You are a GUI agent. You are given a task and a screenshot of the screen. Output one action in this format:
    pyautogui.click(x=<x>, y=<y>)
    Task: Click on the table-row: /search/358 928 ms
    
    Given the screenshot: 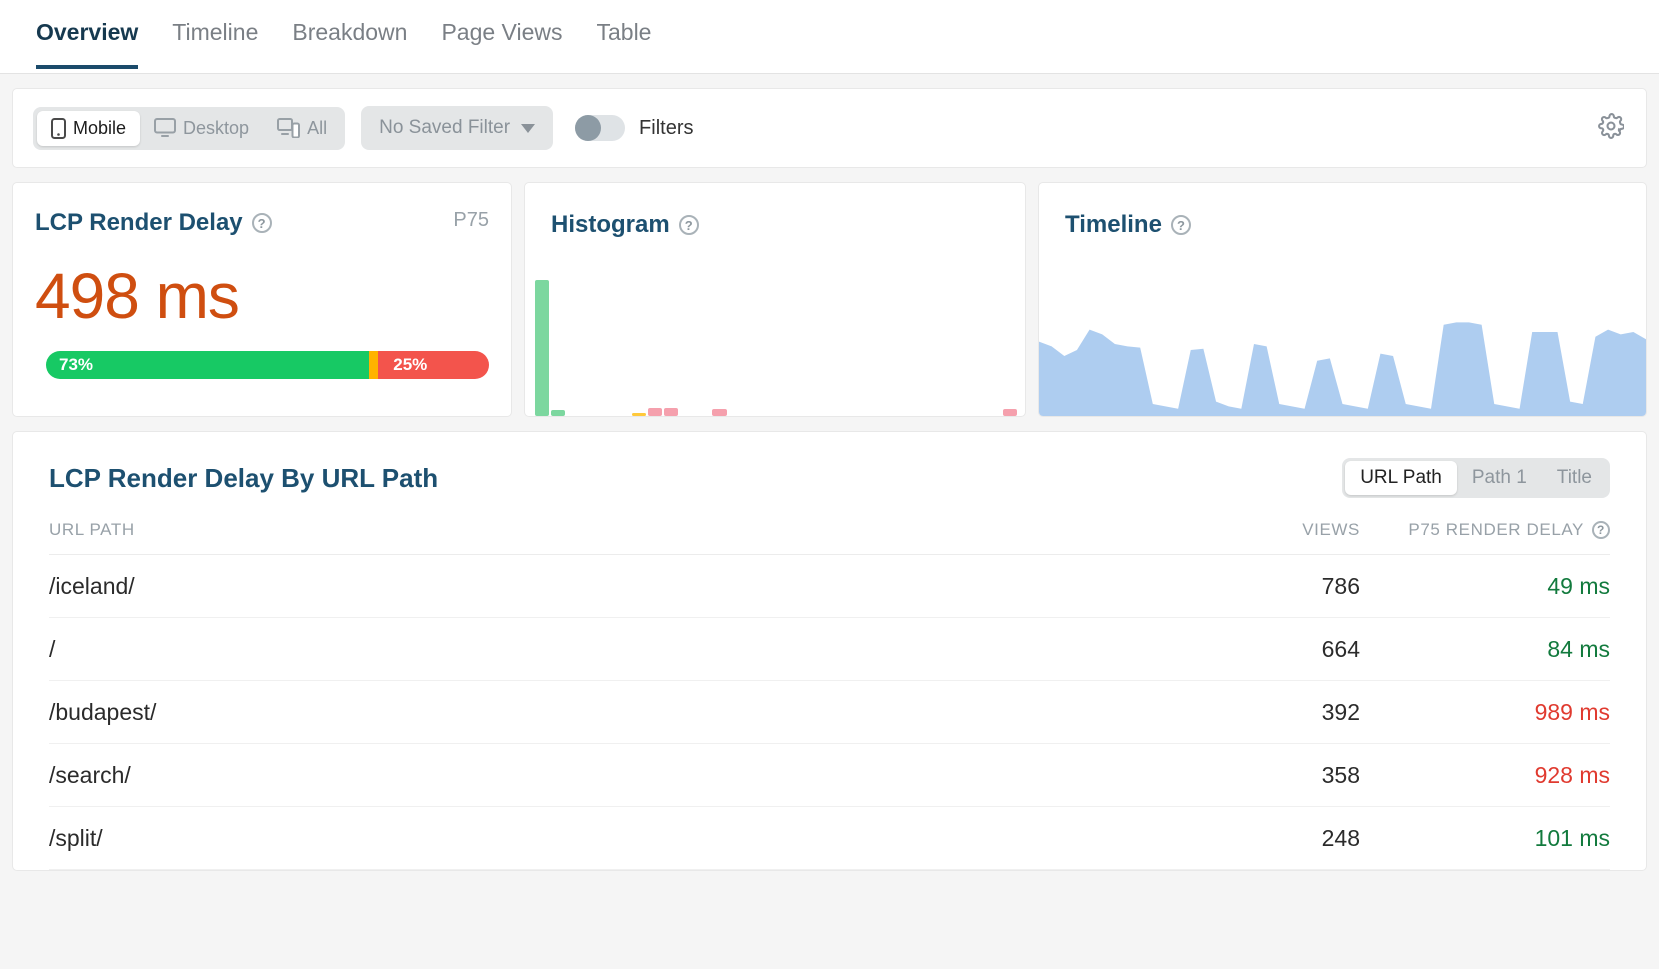 What is the action you would take?
    pyautogui.click(x=829, y=775)
    